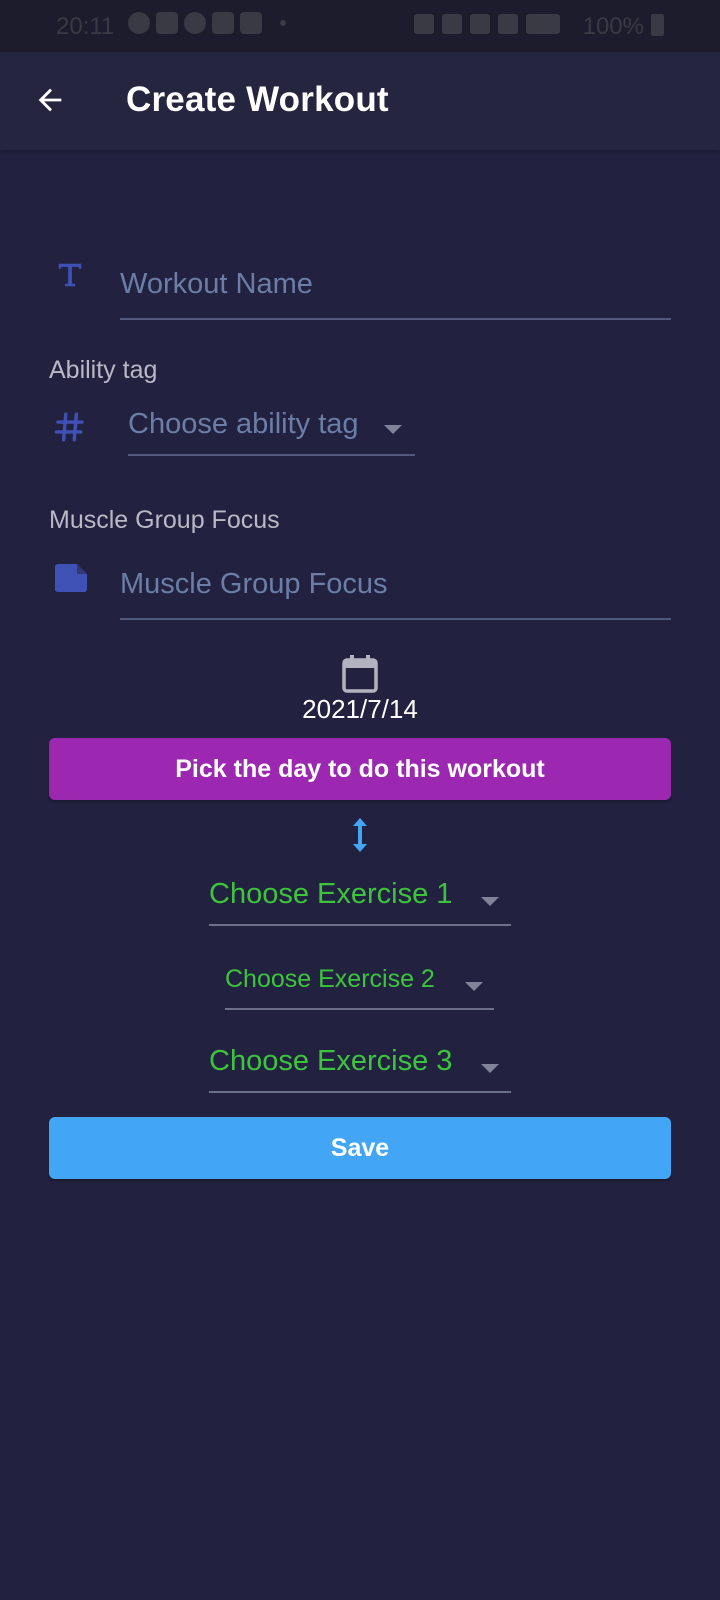 This screenshot has height=1600, width=720. I want to click on app-bar: Create Workout, so click(360, 101).